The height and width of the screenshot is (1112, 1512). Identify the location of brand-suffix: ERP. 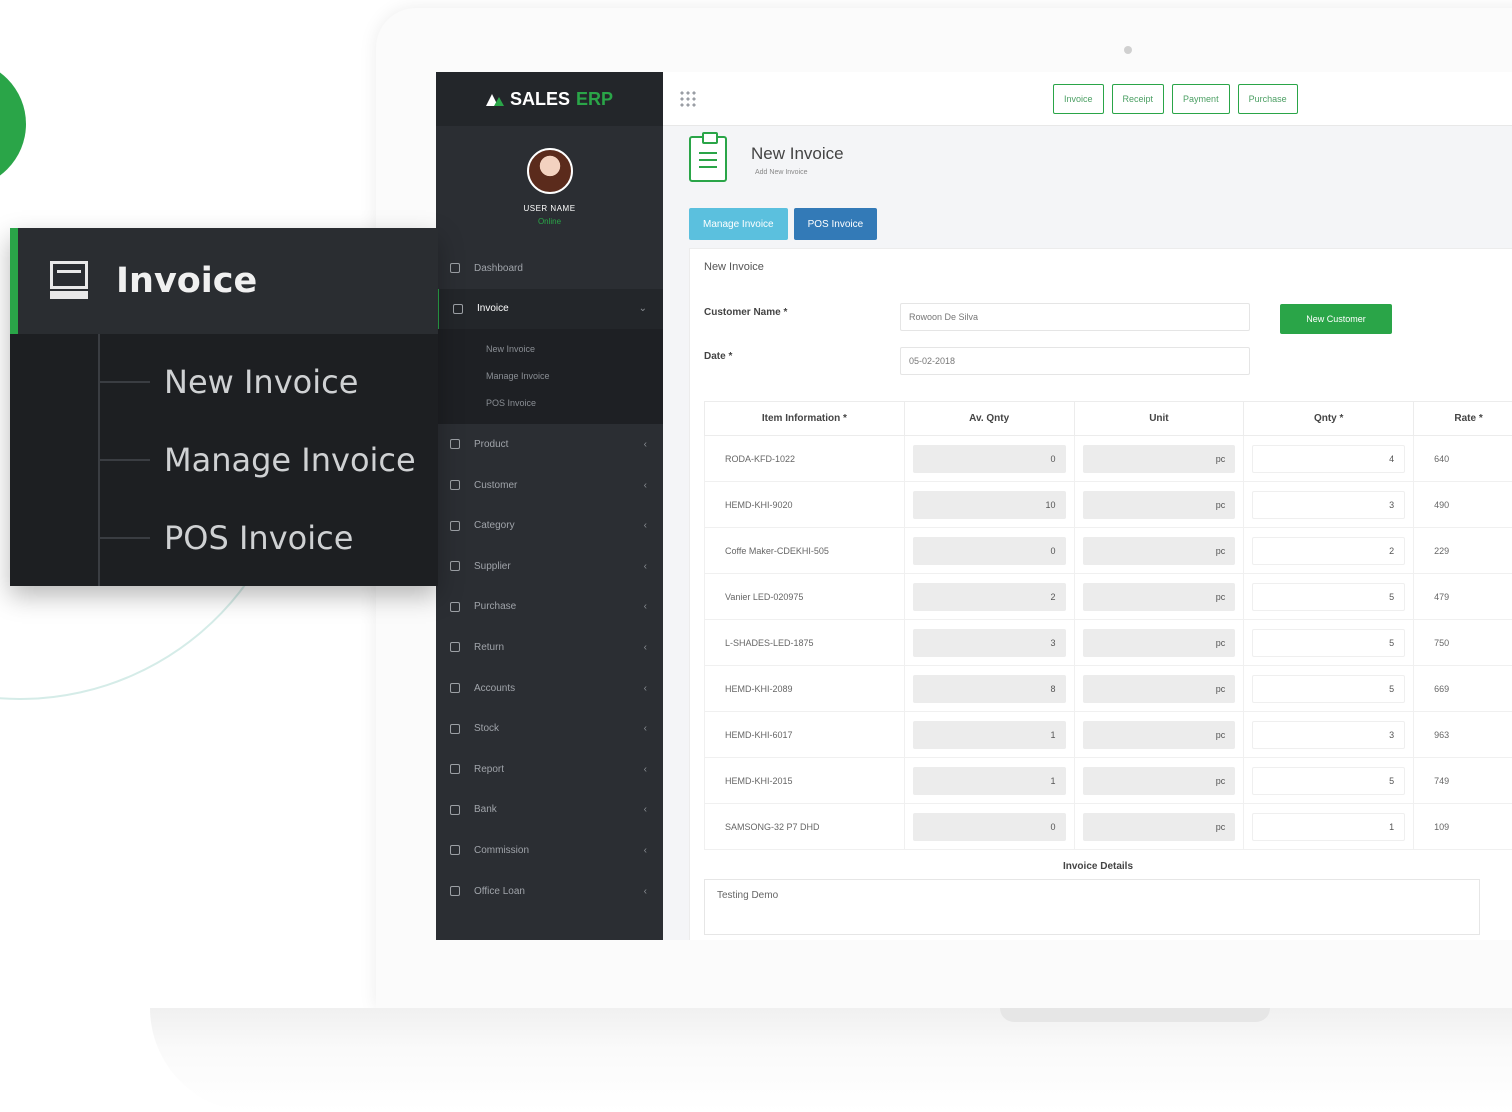
(595, 98).